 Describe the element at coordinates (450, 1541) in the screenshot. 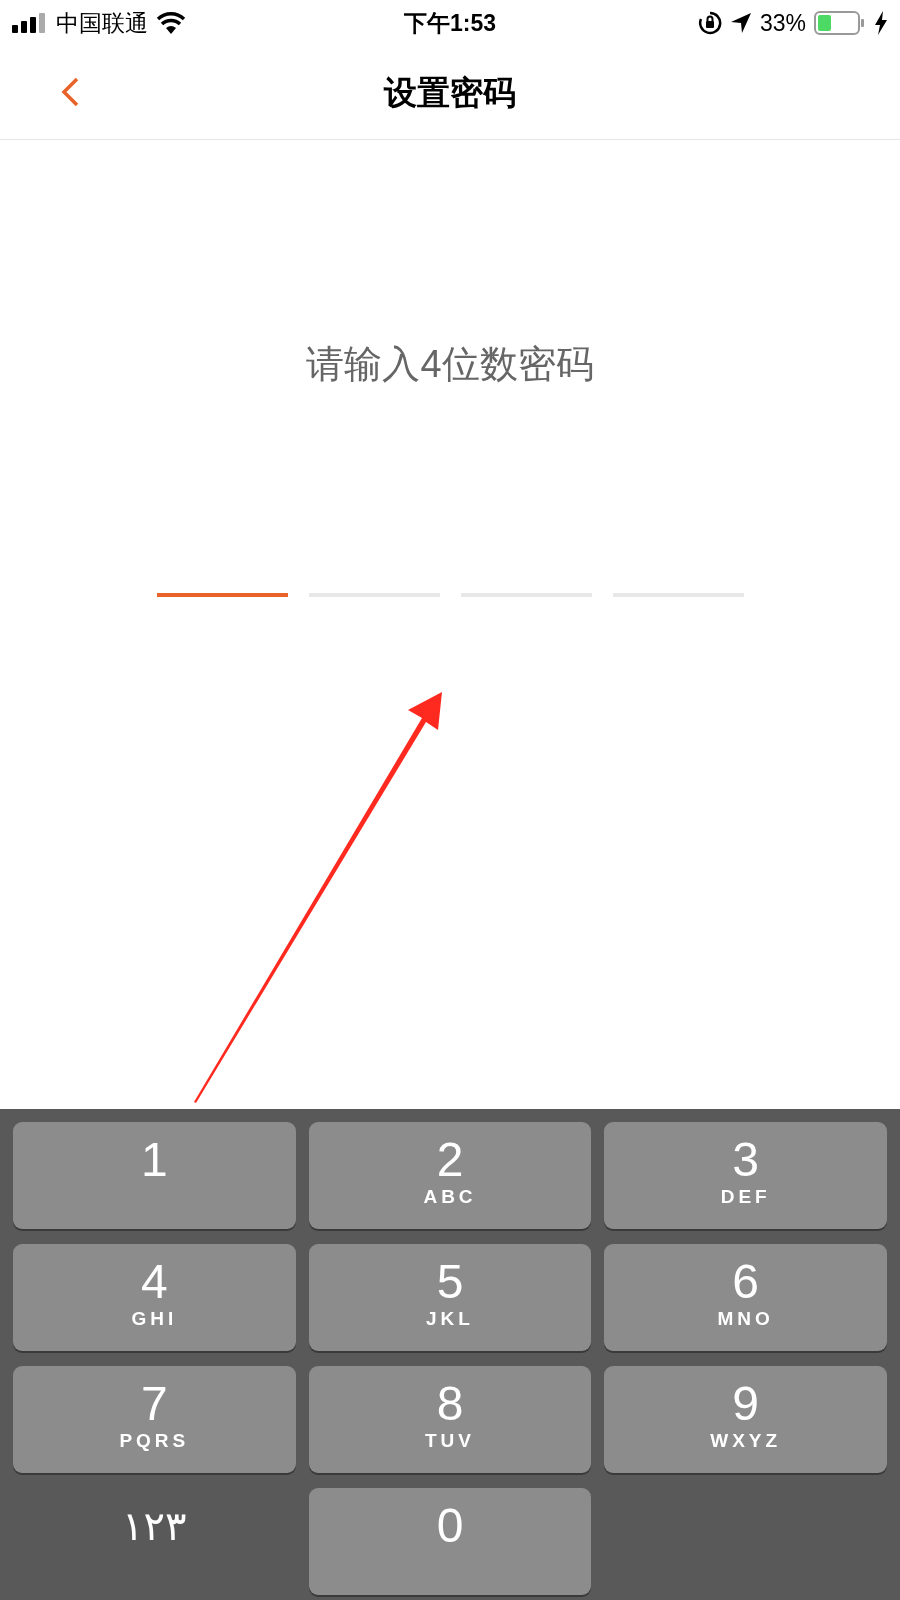

I see `number-key: 0` at that location.